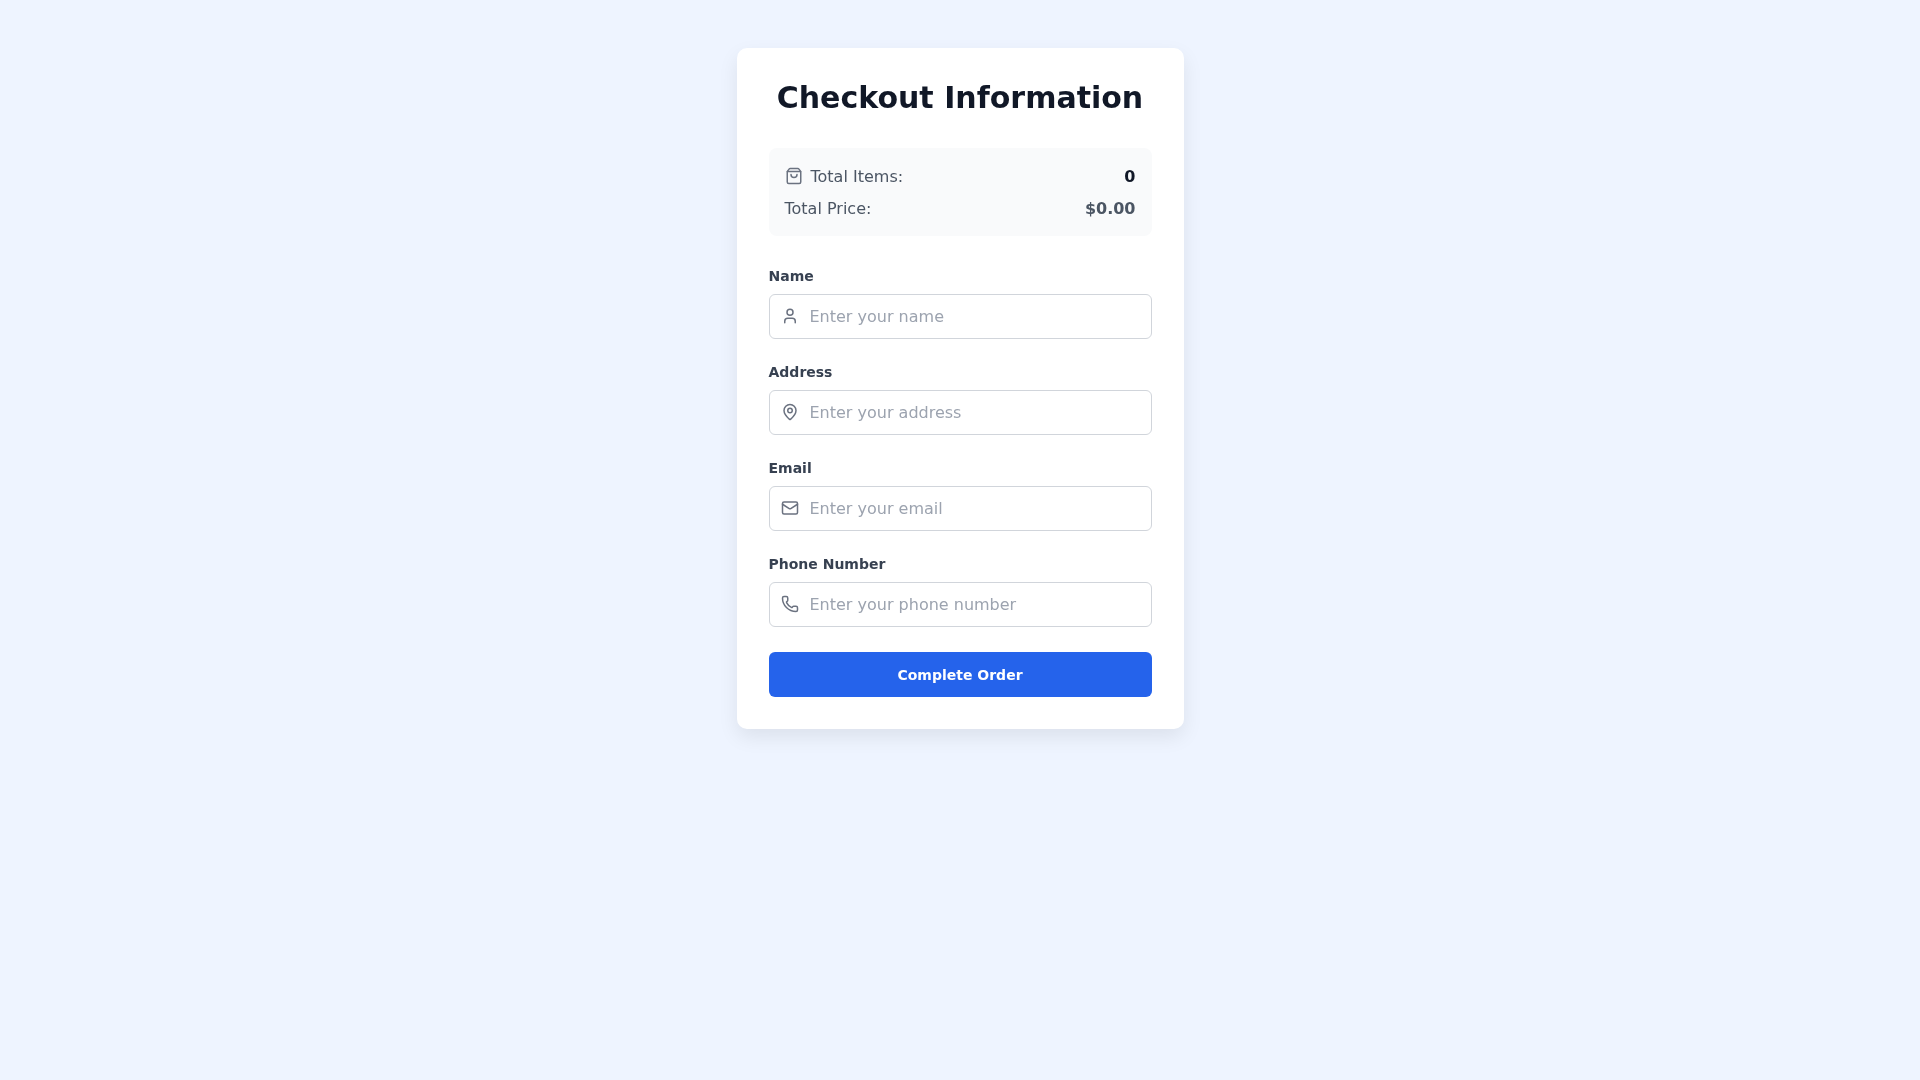 The width and height of the screenshot is (1920, 1080). Describe the element at coordinates (857, 176) in the screenshot. I see `summary-label: Total Items:` at that location.